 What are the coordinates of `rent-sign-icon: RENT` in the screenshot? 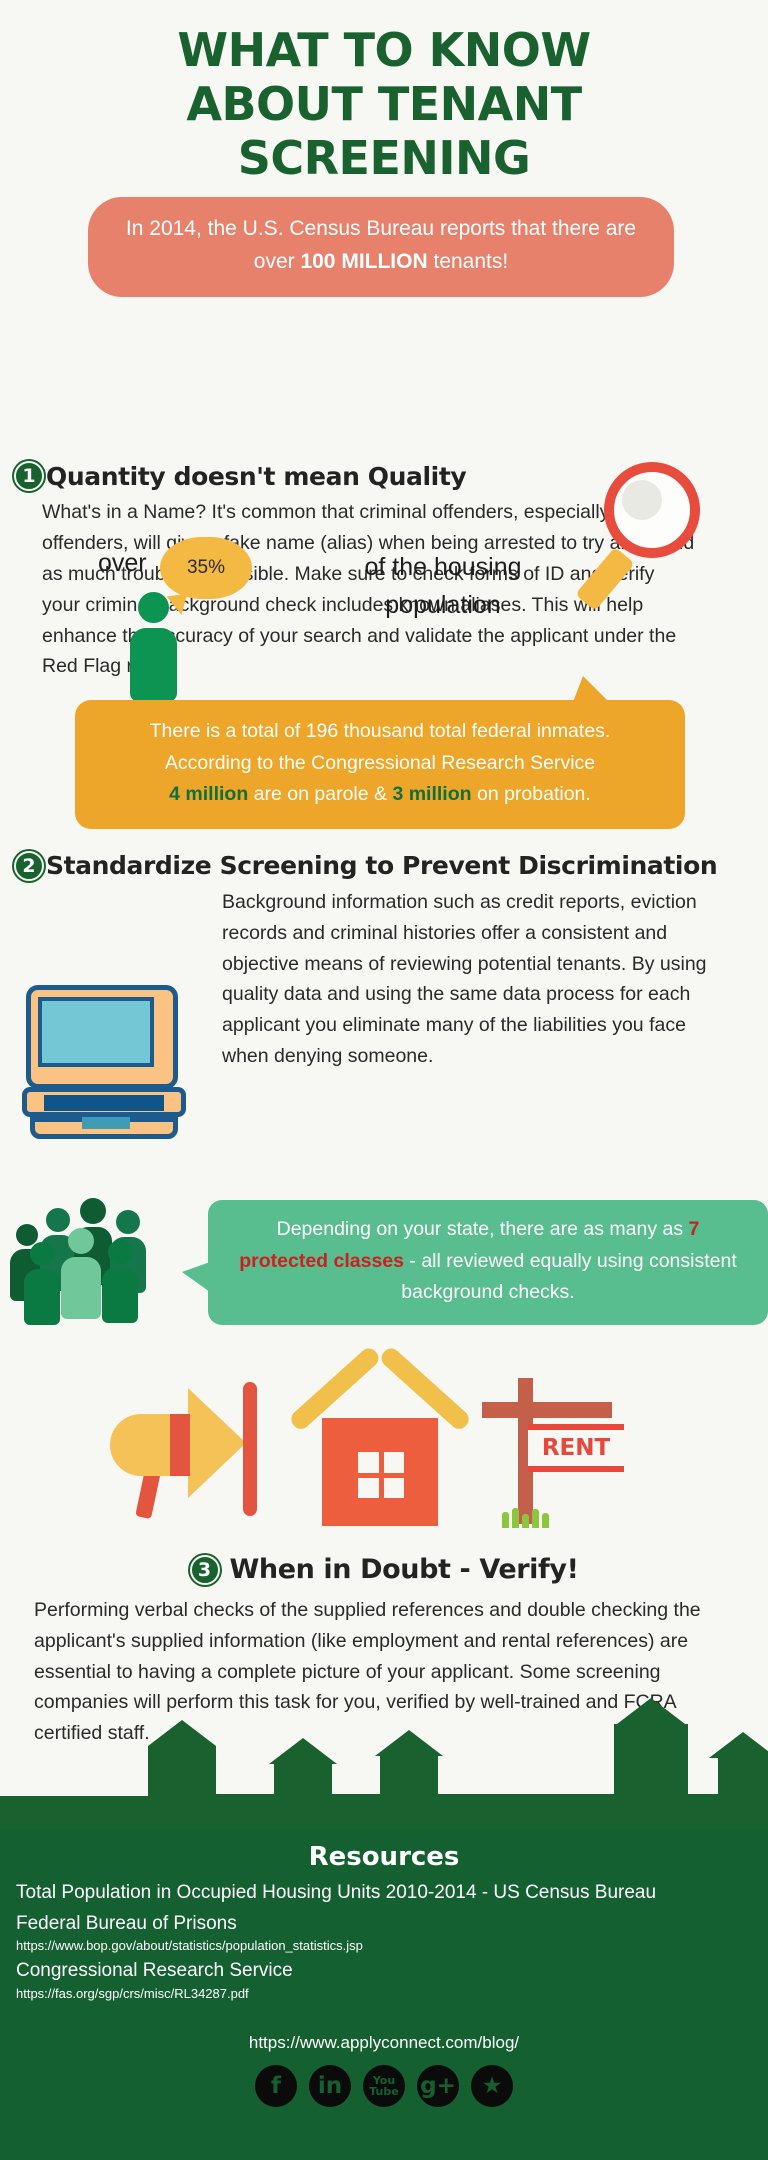 It's located at (550, 1448).